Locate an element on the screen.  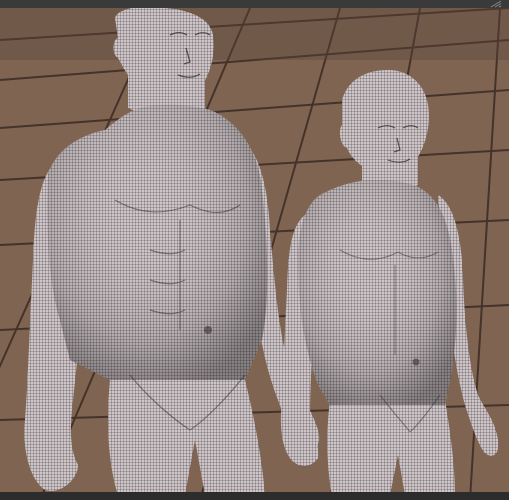
viewport-bottom-bar is located at coordinates (254, 496).